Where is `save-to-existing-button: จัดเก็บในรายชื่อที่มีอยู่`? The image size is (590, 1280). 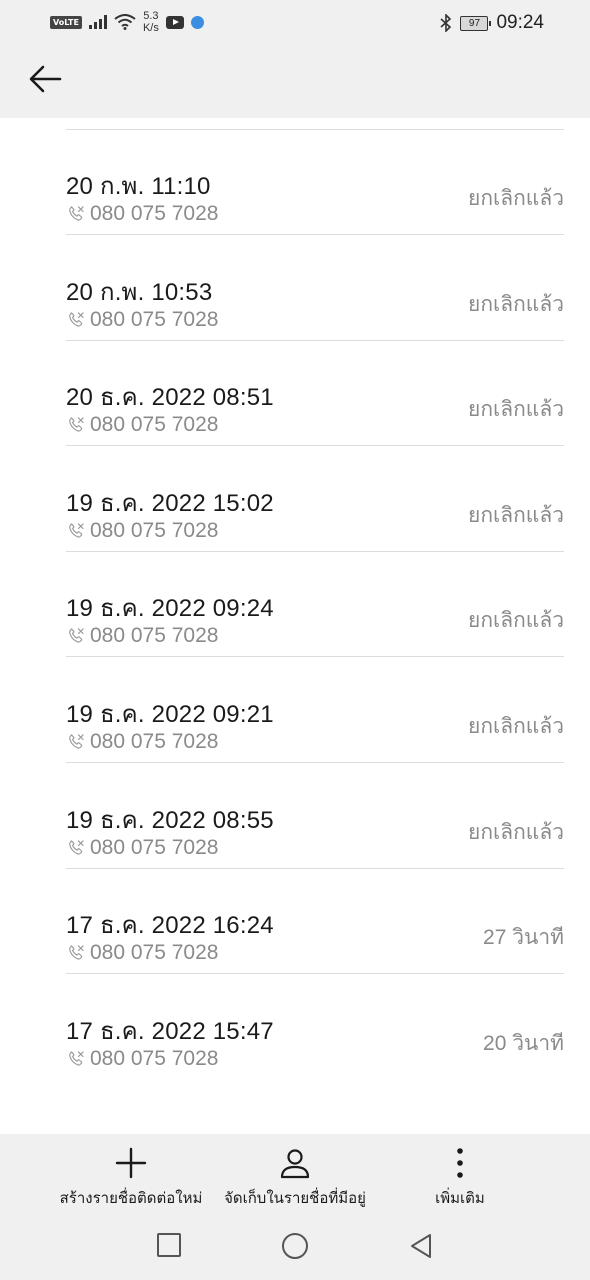 save-to-existing-button: จัดเก็บในรายชื่อที่มีอยู่ is located at coordinates (295, 1178).